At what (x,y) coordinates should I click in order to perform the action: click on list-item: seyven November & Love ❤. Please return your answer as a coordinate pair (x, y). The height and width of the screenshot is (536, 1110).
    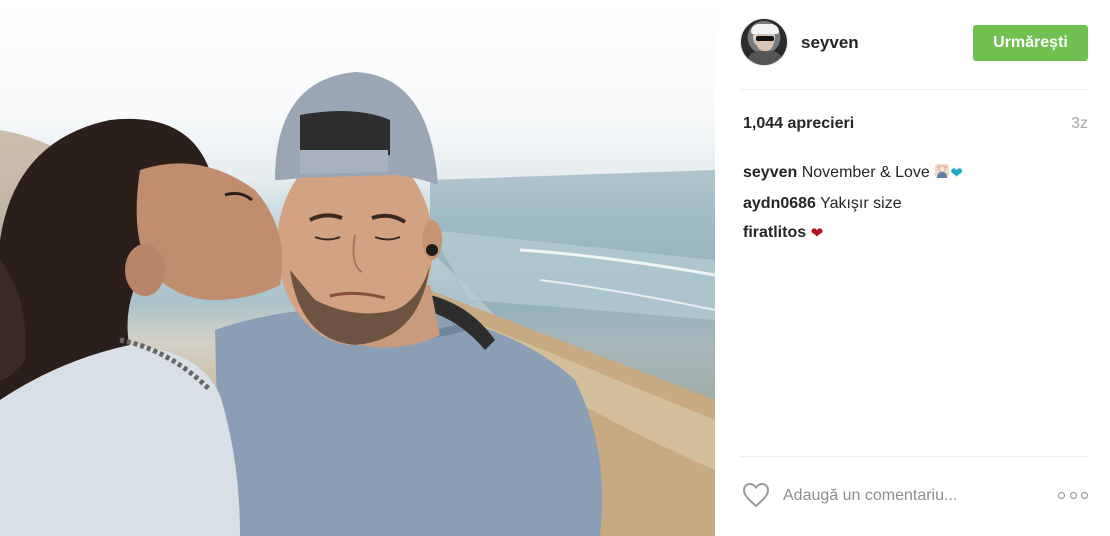
    Looking at the image, I should click on (915, 173).